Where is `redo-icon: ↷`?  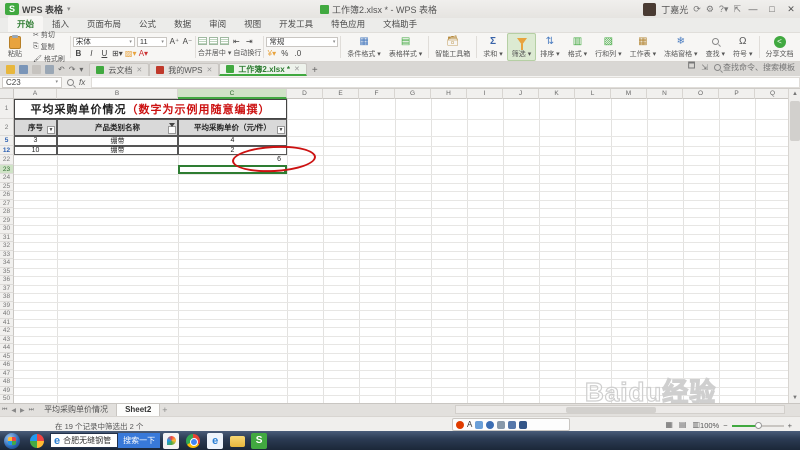 redo-icon: ↷ is located at coordinates (72, 69).